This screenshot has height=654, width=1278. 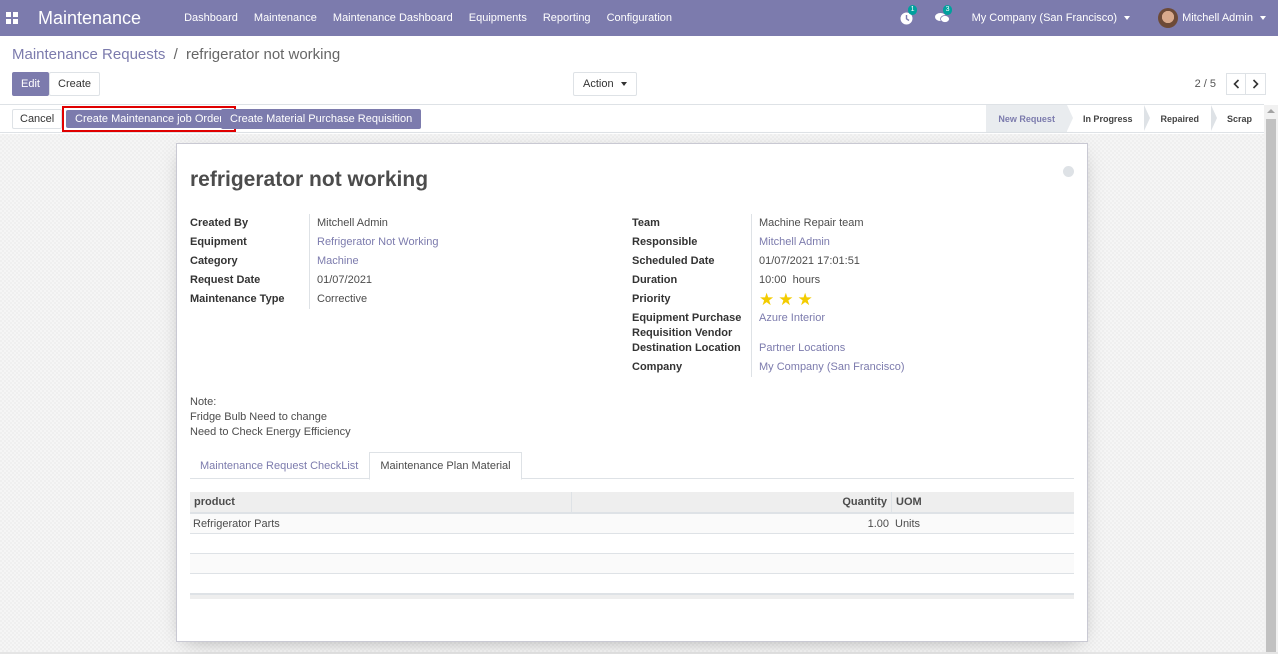 I want to click on breadcrumb-current: refrigerator not working, so click(x=263, y=54).